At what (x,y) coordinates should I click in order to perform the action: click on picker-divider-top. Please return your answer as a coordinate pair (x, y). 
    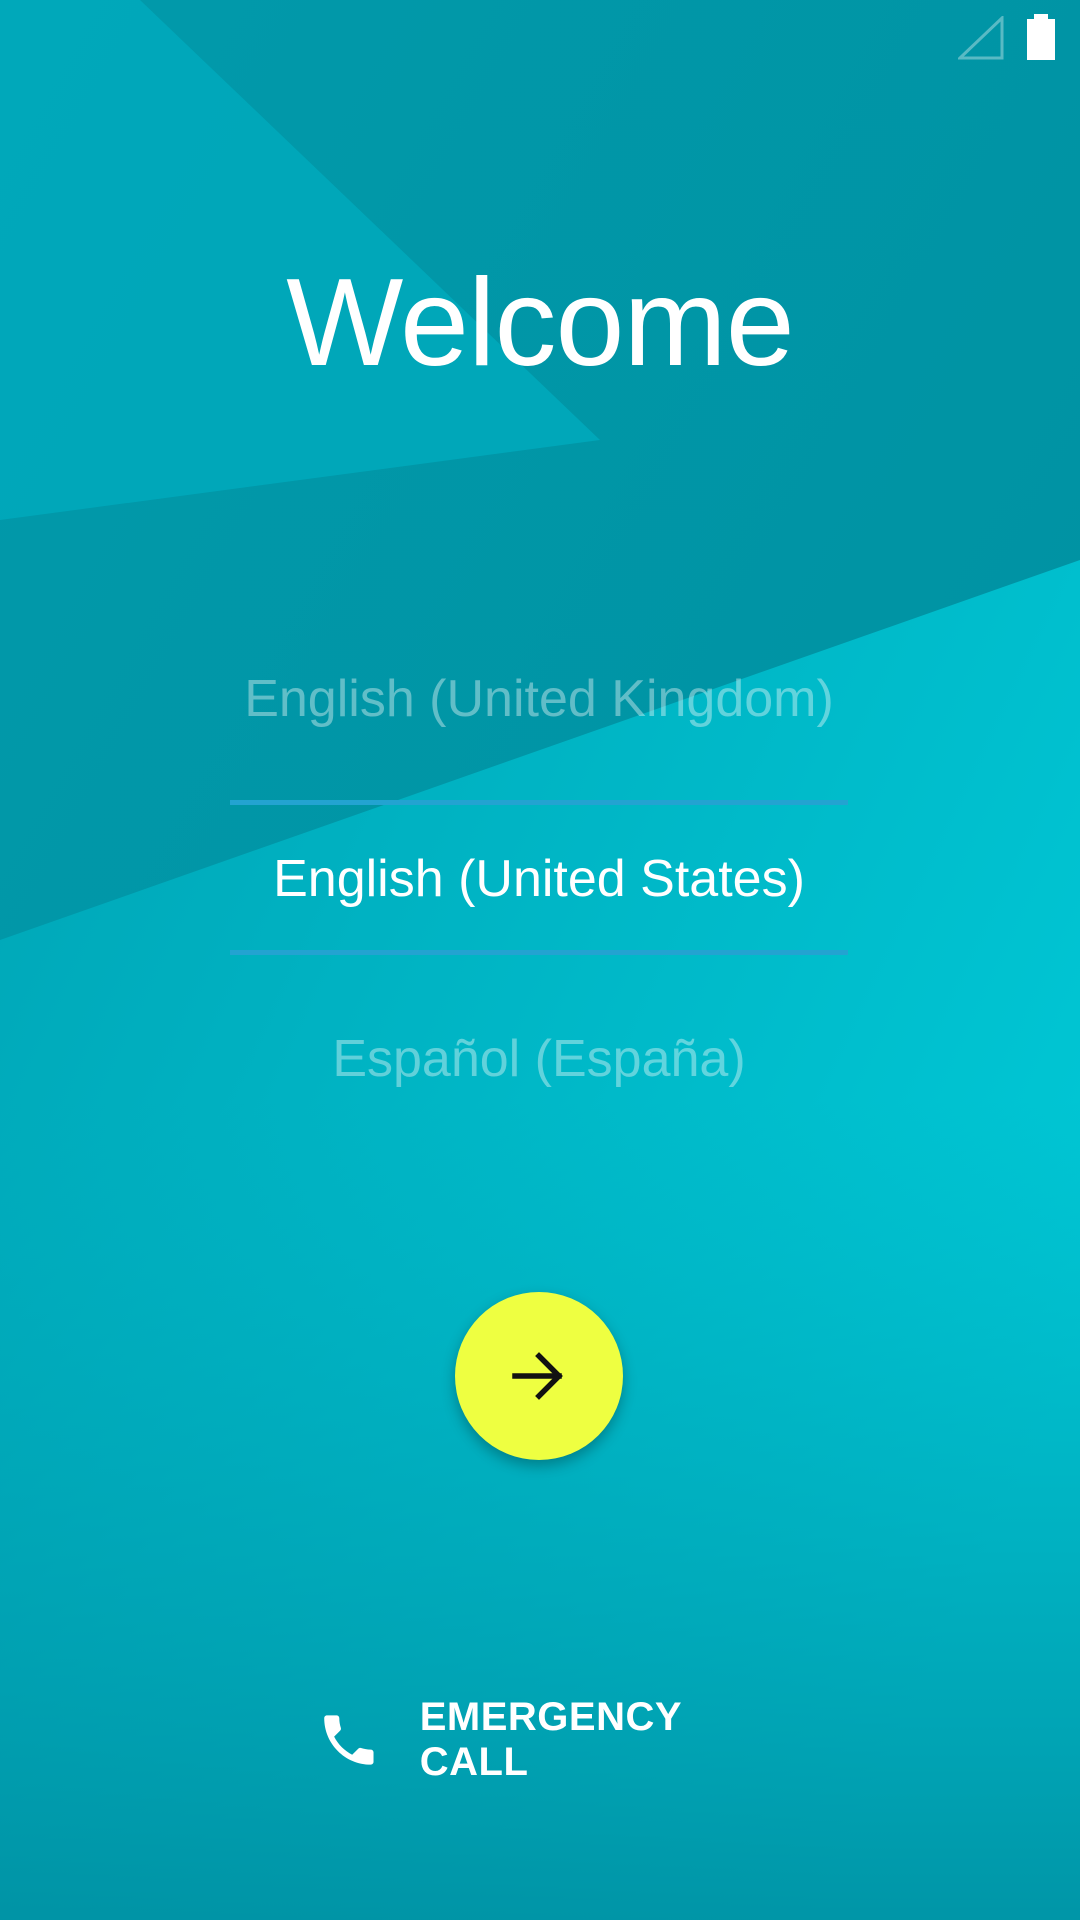
    Looking at the image, I should click on (539, 802).